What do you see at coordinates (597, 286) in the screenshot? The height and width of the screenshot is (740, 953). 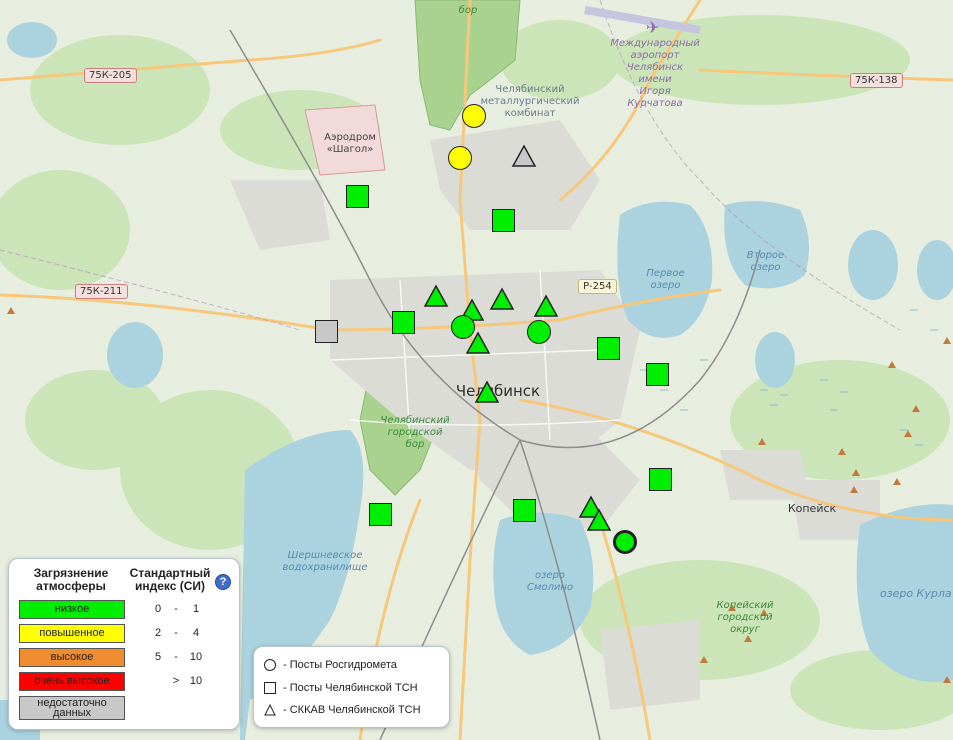 I see `road-shield-r254: Р-254` at bounding box center [597, 286].